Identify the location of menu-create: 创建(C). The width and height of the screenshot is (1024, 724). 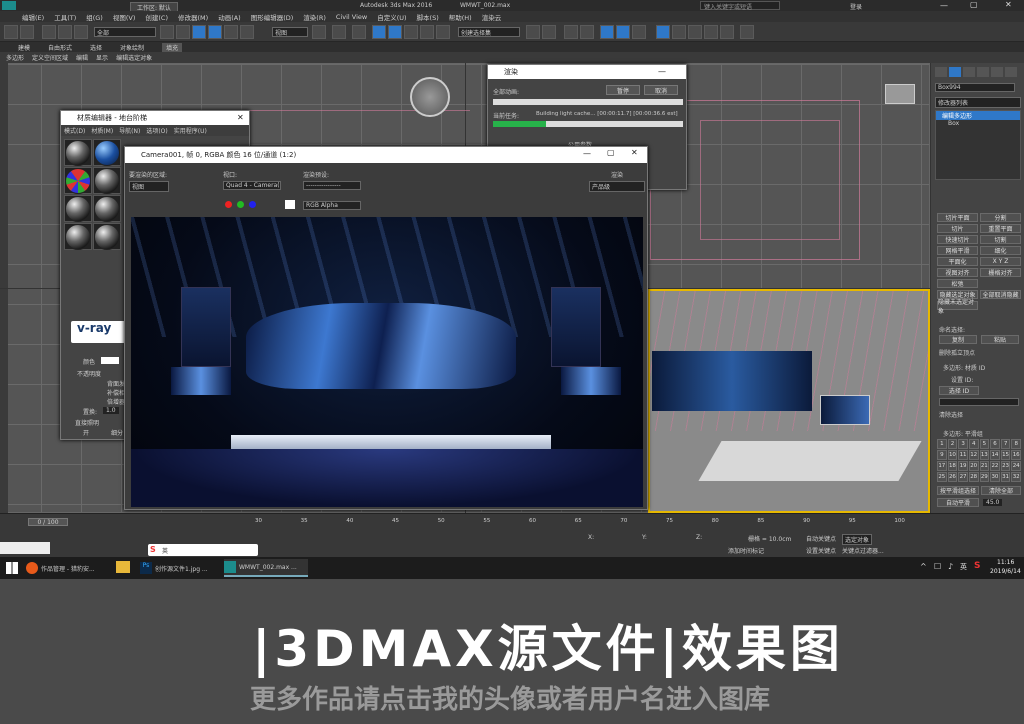
(156, 17).